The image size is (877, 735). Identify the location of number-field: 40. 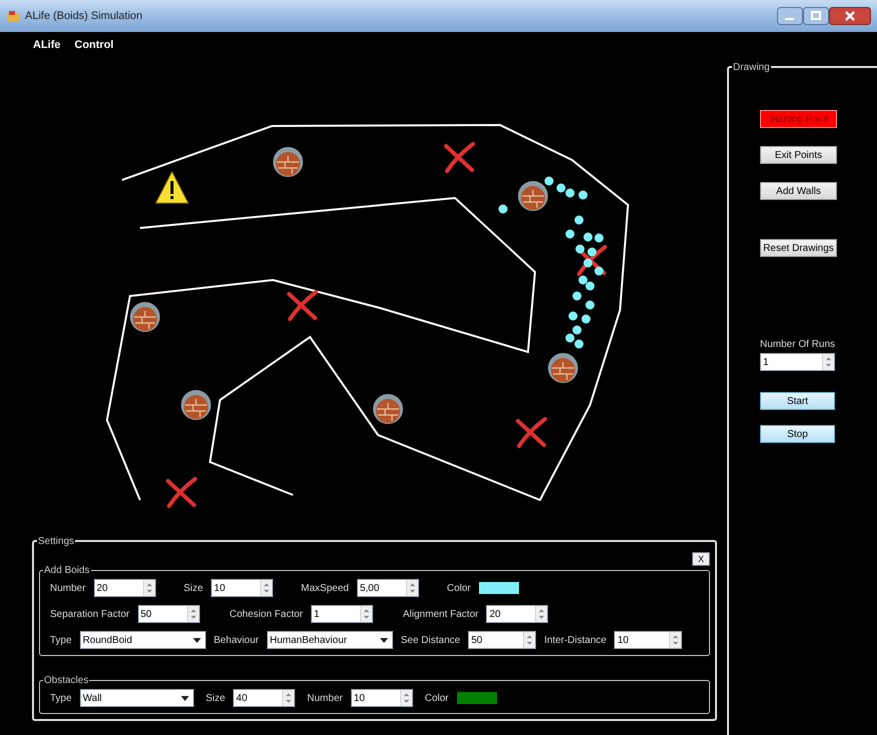
(264, 698).